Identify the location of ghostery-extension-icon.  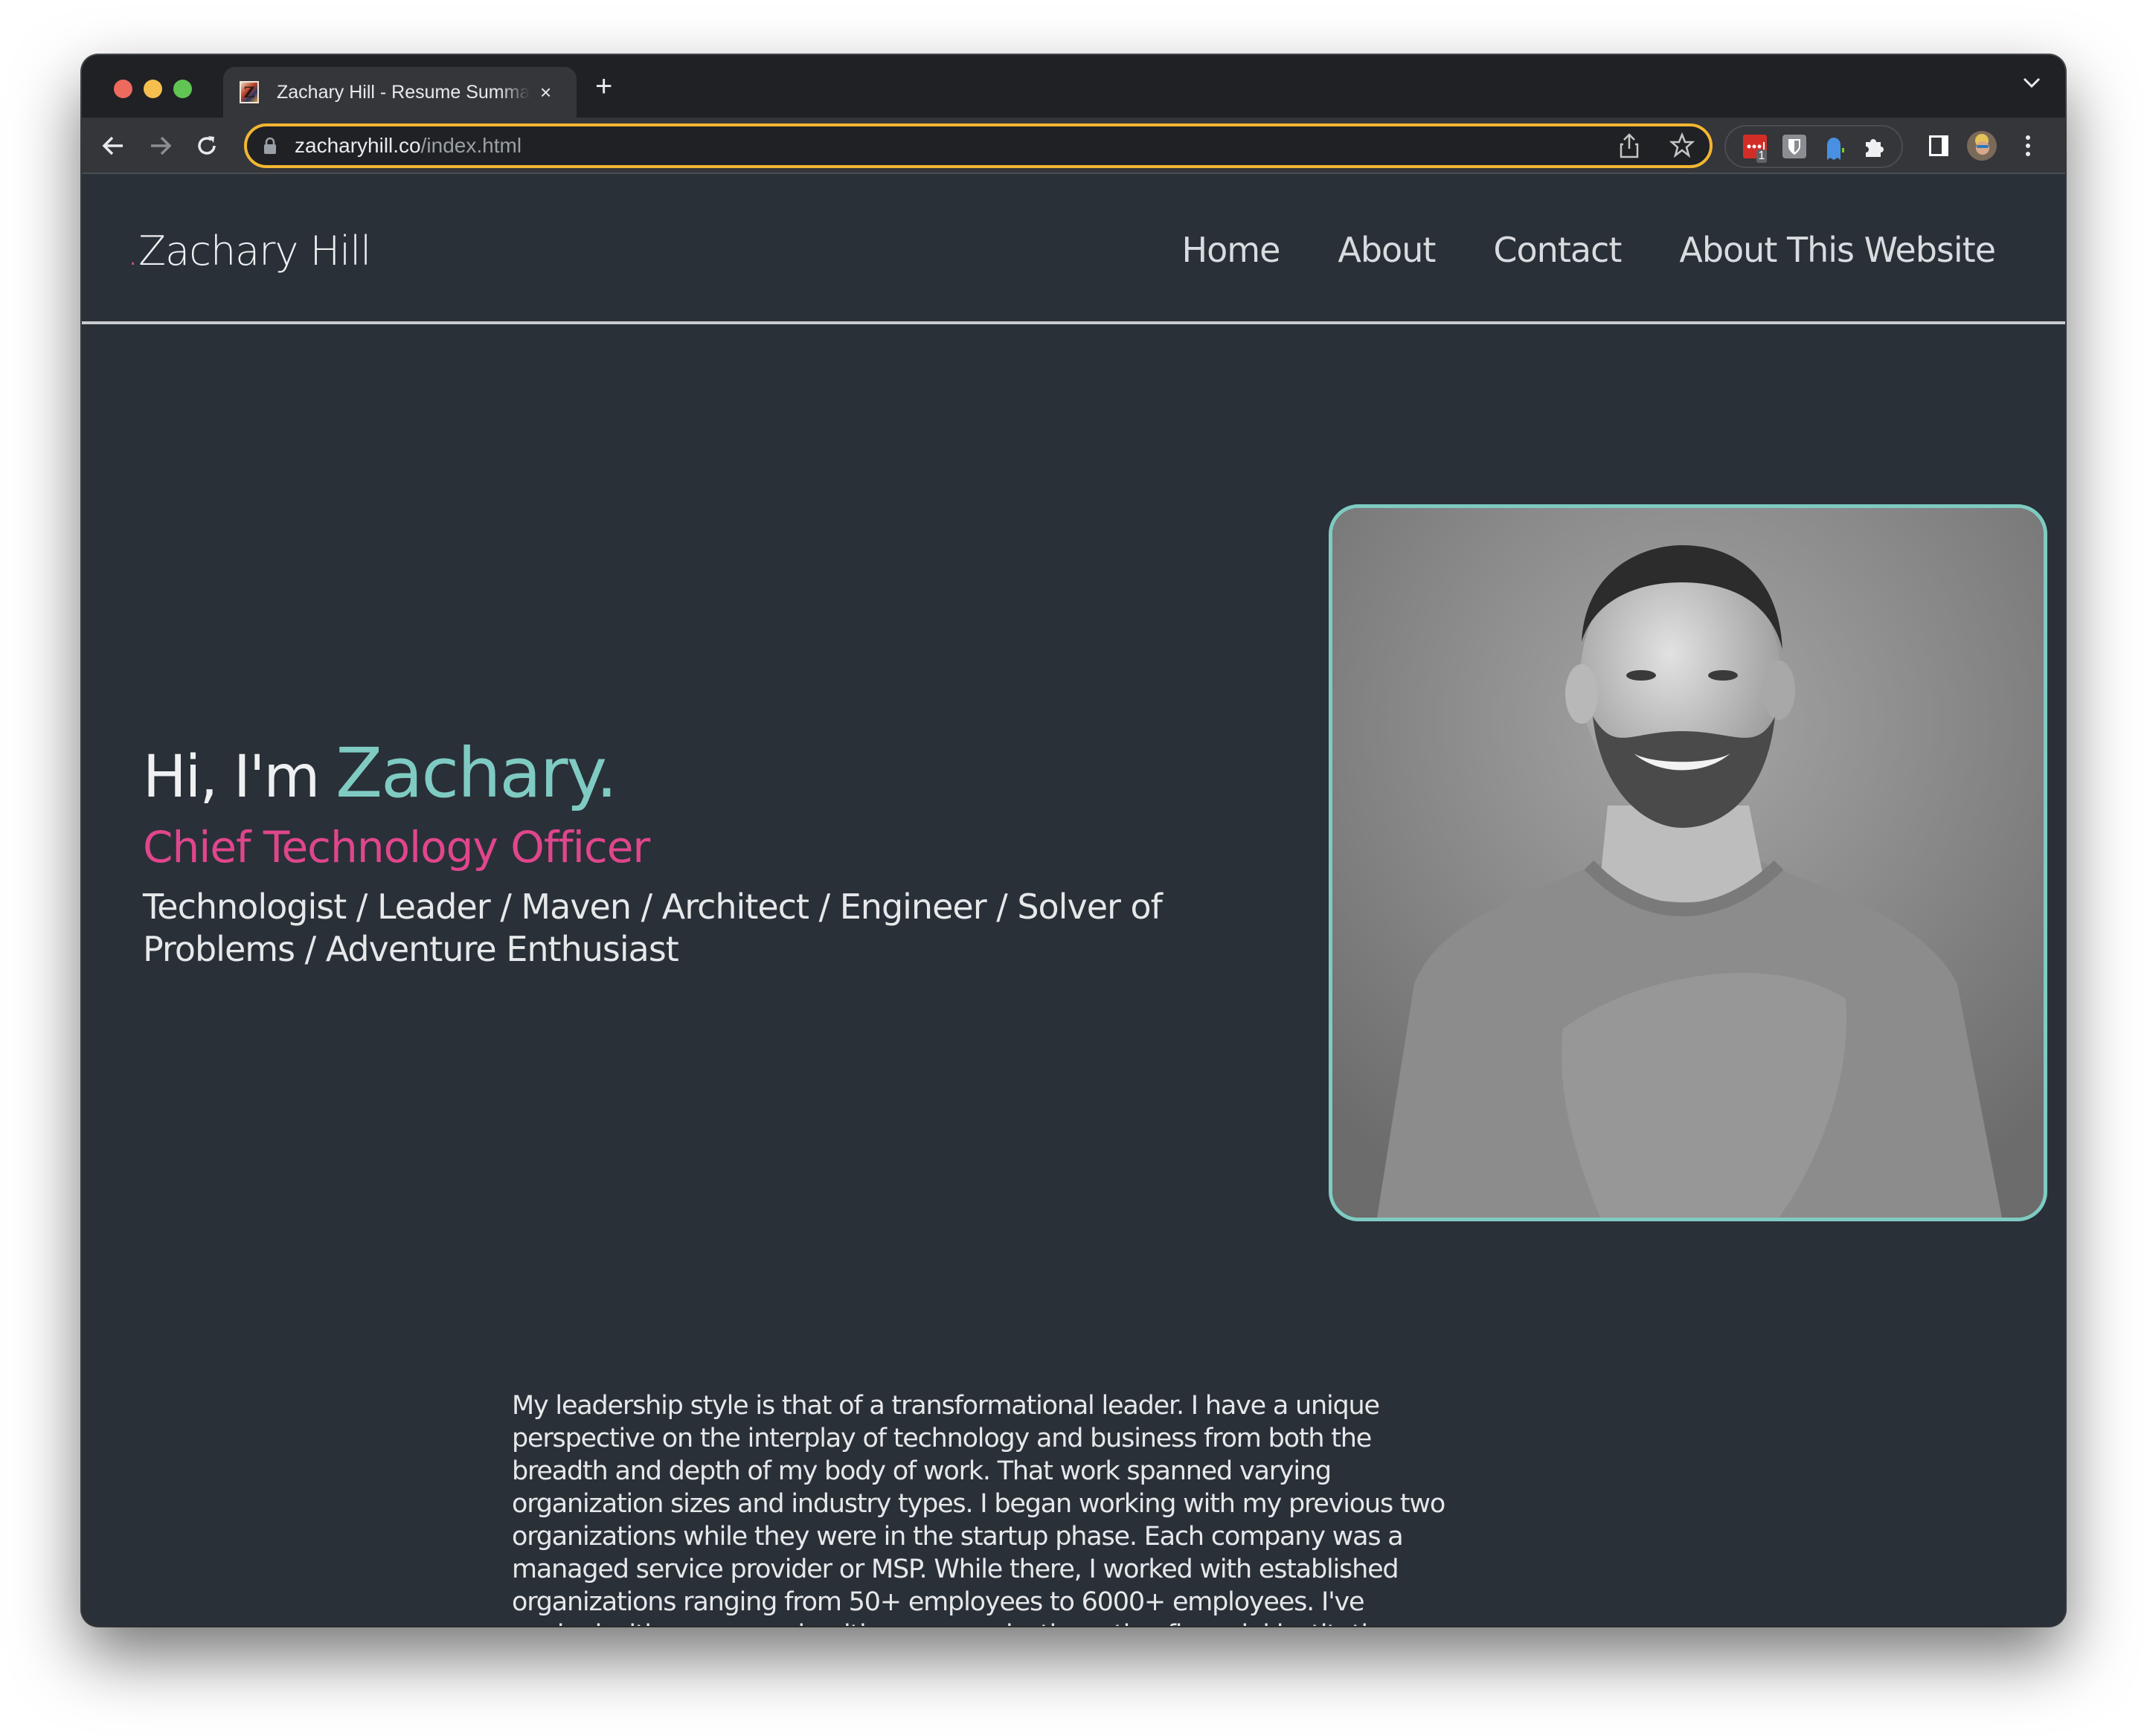
(1834, 147).